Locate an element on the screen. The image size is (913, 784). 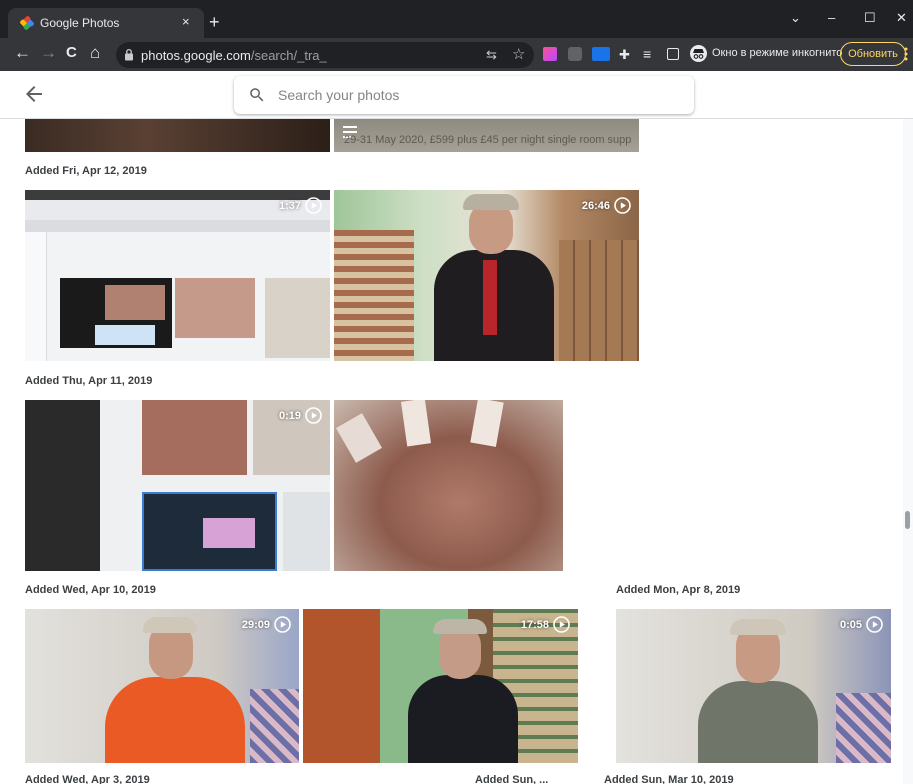
video-duration: 26:46 is located at coordinates (606, 205).